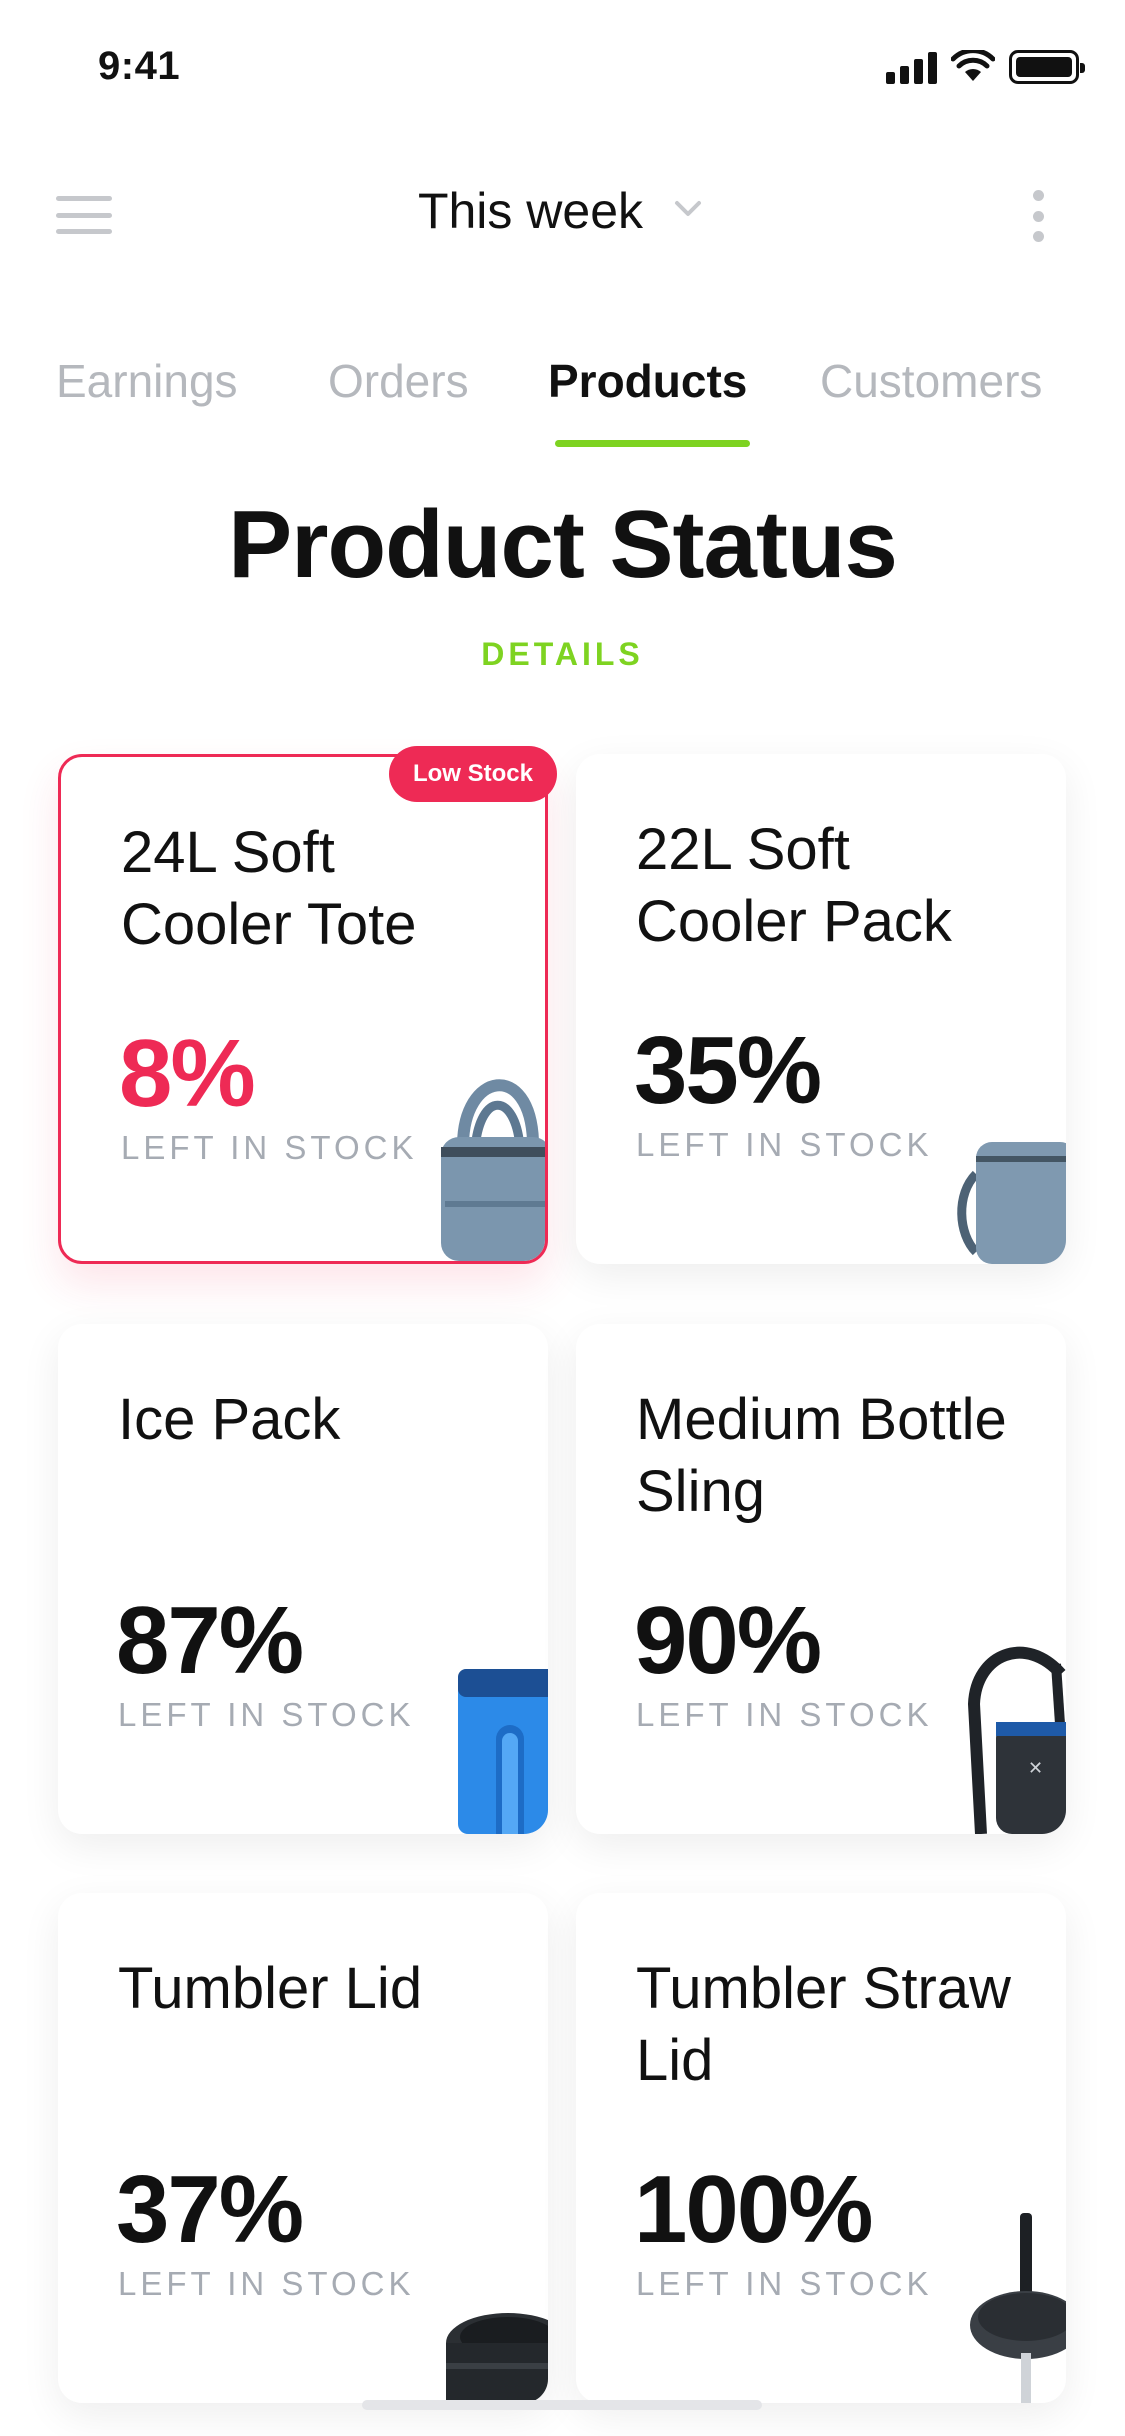 The width and height of the screenshot is (1125, 2436). What do you see at coordinates (1011, 1203) in the screenshot?
I see `cooler-pack-image` at bounding box center [1011, 1203].